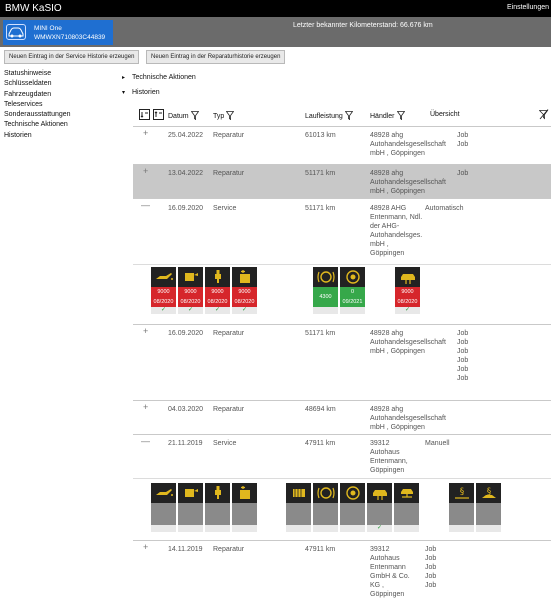 The image size is (551, 600). Describe the element at coordinates (33, 8) in the screenshot. I see `app-title: BMW KaSIO` at that location.